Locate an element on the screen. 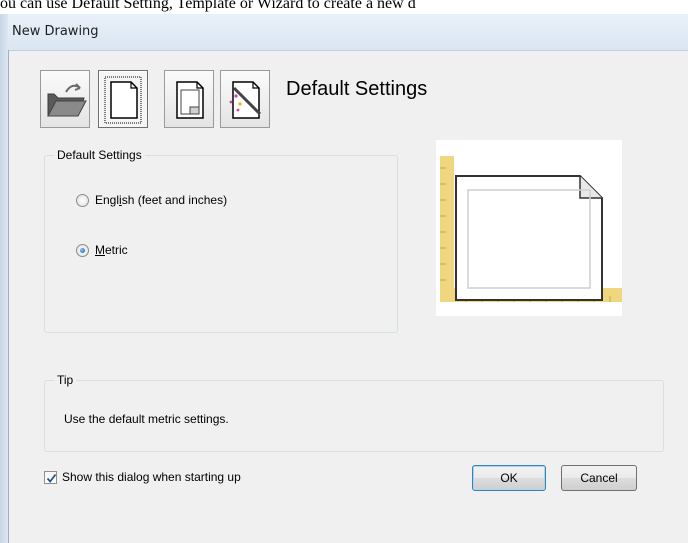 The image size is (688, 543). tip-text: Use the default metric settings. is located at coordinates (146, 419).